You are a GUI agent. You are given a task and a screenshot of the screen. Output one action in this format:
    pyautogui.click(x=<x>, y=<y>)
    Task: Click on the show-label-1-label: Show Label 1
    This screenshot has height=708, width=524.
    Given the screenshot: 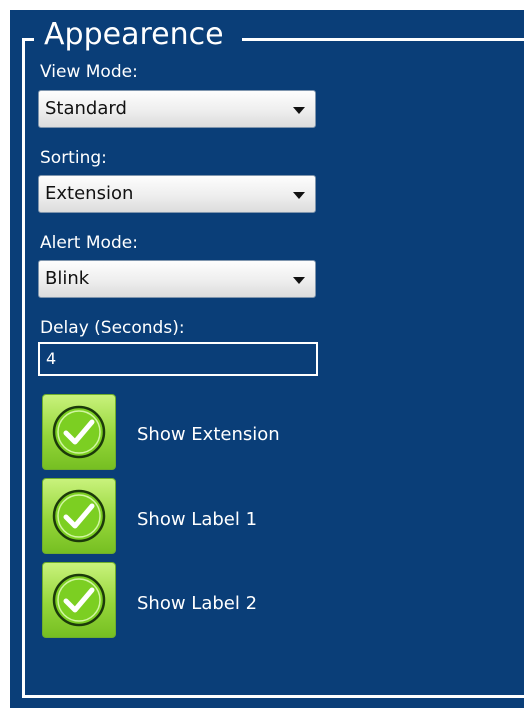 What is the action you would take?
    pyautogui.click(x=197, y=520)
    